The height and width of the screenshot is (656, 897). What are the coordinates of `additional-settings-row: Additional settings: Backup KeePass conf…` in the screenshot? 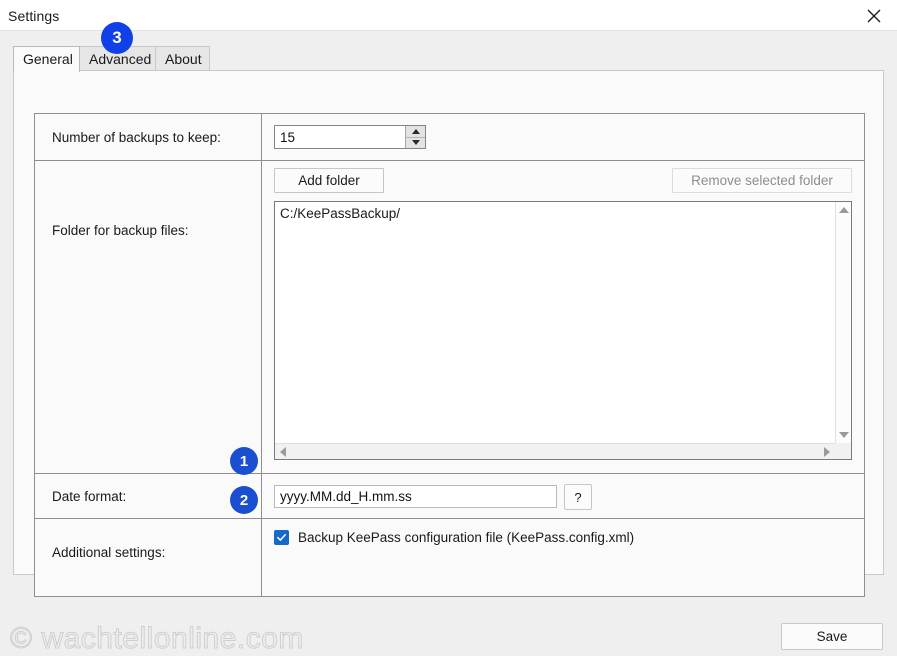 It's located at (449, 557).